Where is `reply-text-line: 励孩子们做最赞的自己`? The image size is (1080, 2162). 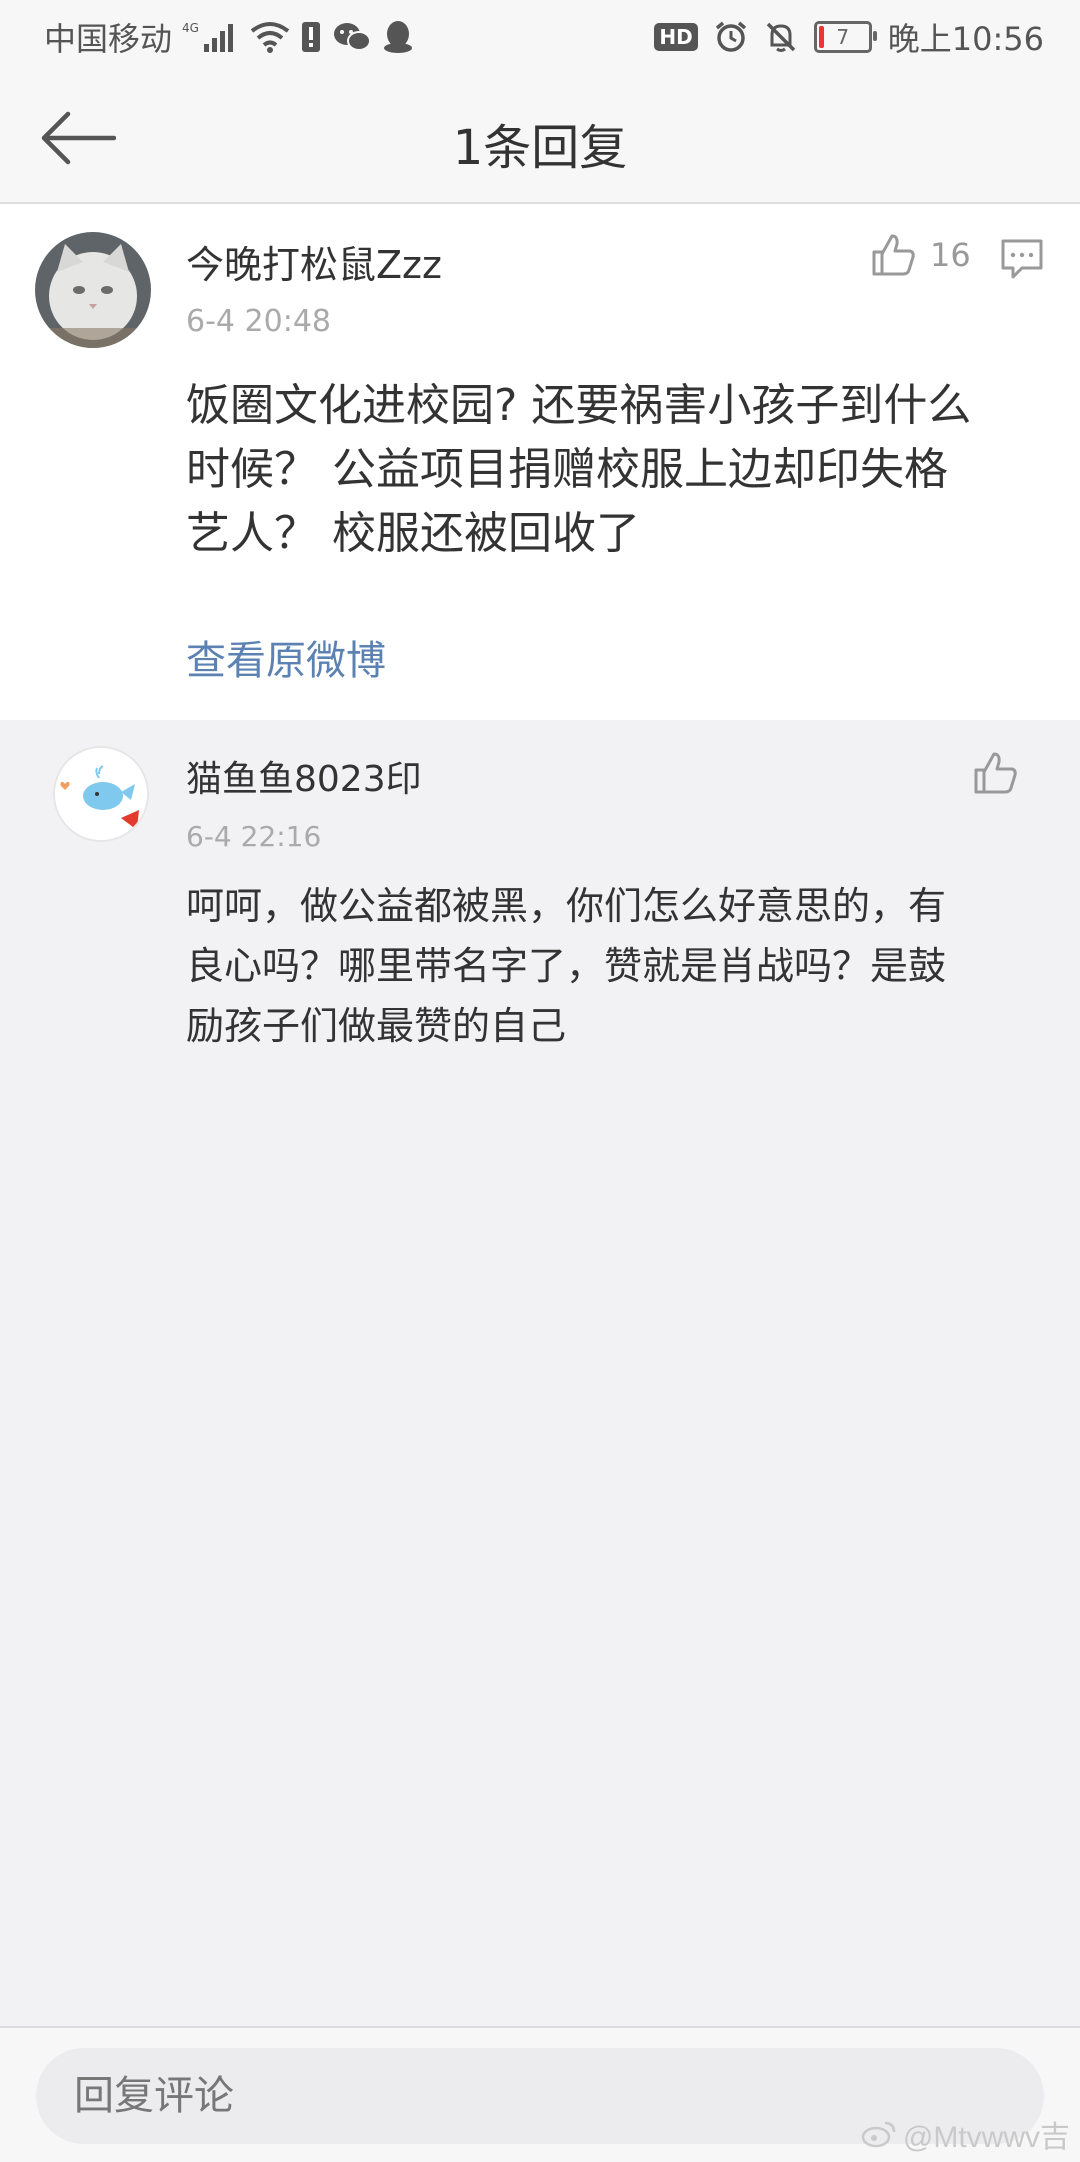 reply-text-line: 励孩子们做最赞的自己 is located at coordinates (376, 1026).